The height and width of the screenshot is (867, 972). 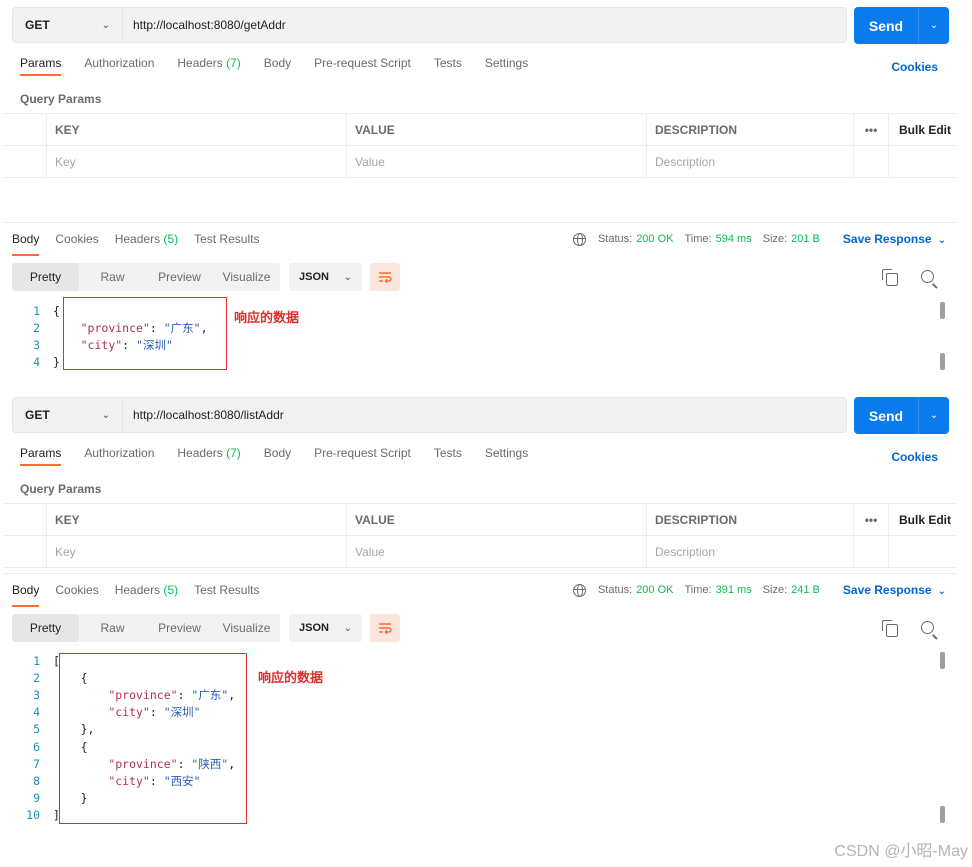 I want to click on time-value: 391 ms, so click(x=734, y=590).